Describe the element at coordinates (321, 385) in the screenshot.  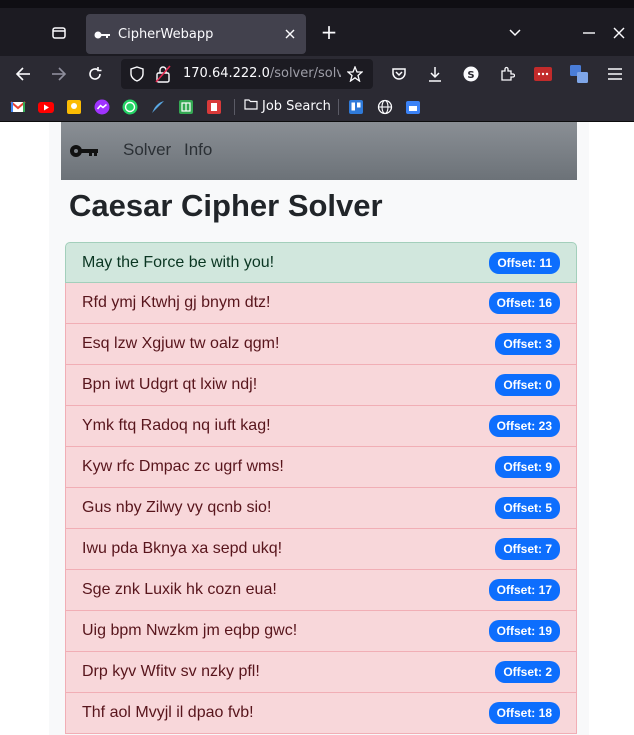
I see `result-row: Bpn iwt Udgrt qt lxiw ndj! Offset: 0` at that location.